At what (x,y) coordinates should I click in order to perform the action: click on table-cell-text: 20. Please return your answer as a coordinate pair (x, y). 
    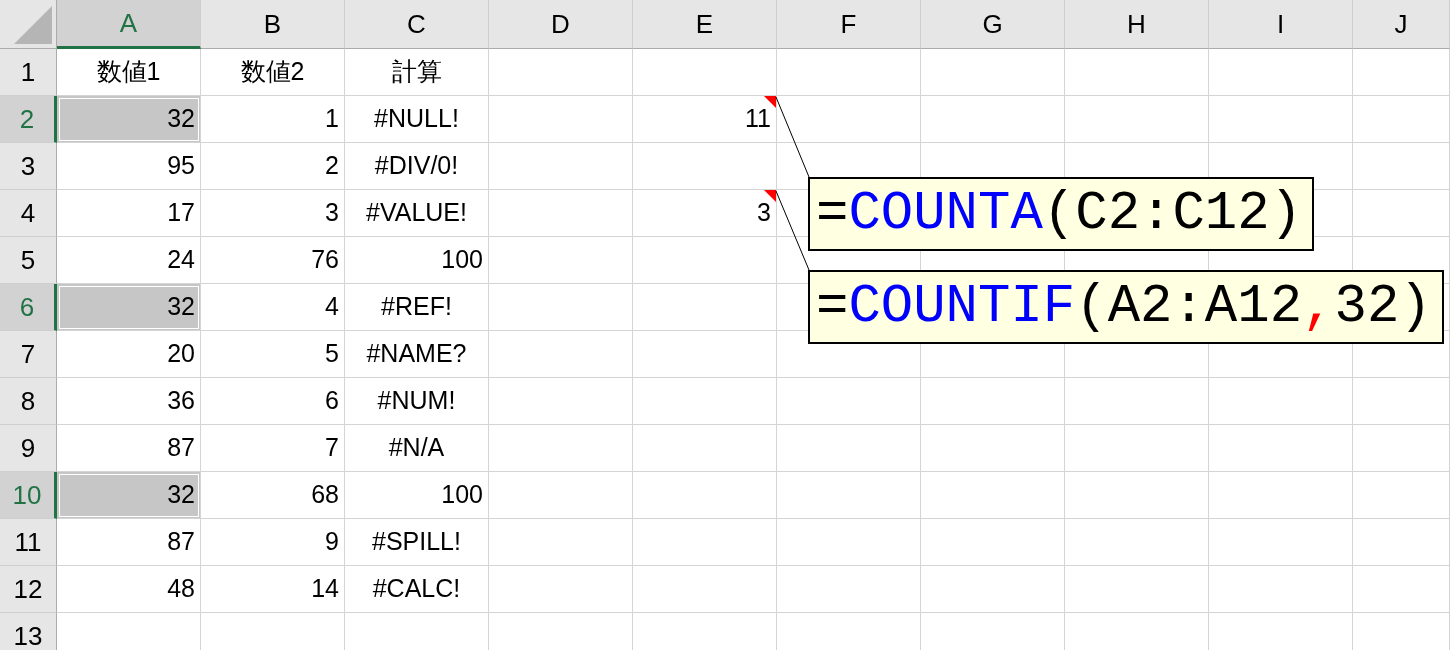
    Looking at the image, I should click on (181, 354).